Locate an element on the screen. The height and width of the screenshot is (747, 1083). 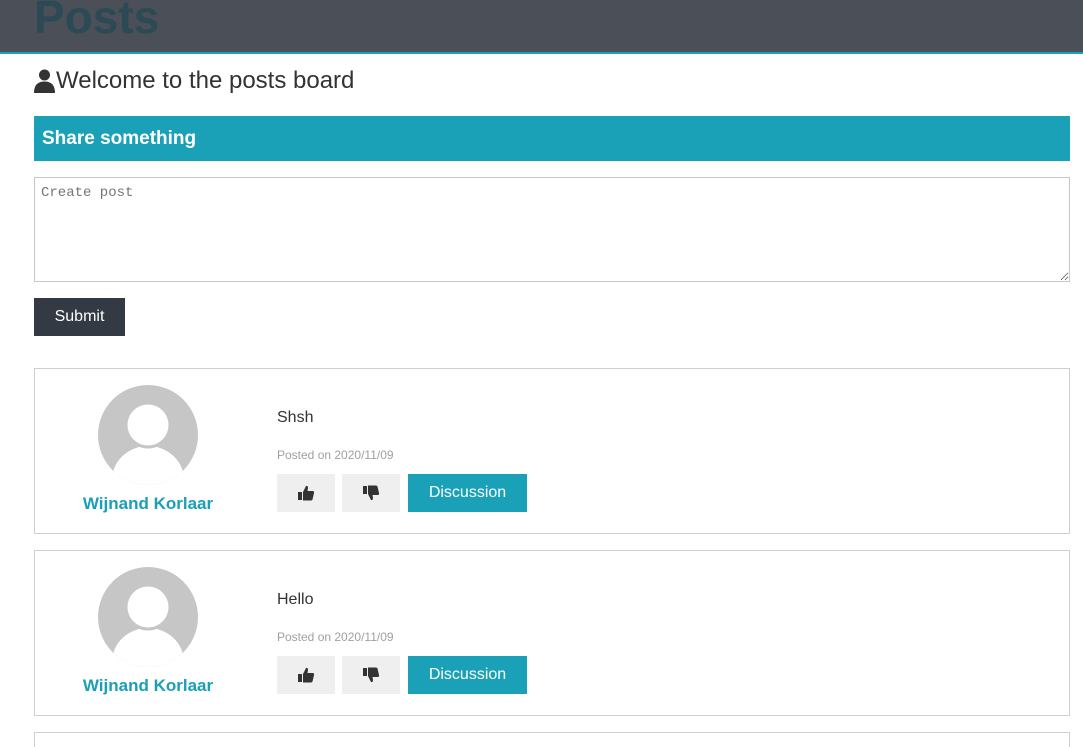
user-icon is located at coordinates (44, 81).